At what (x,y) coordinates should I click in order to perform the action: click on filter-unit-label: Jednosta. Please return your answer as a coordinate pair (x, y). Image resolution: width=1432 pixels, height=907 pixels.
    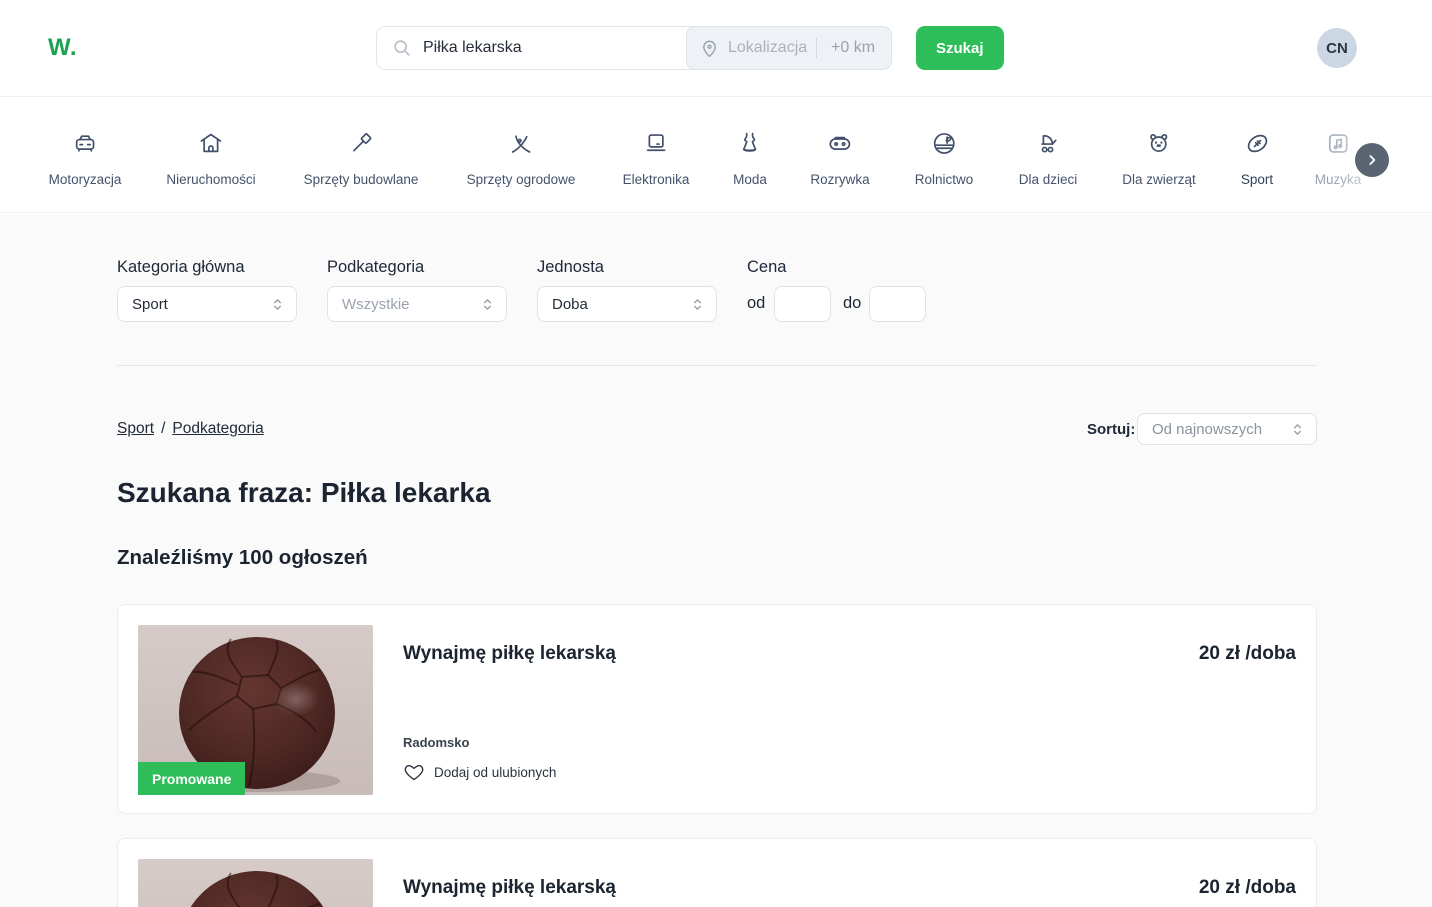
    Looking at the image, I should click on (570, 267).